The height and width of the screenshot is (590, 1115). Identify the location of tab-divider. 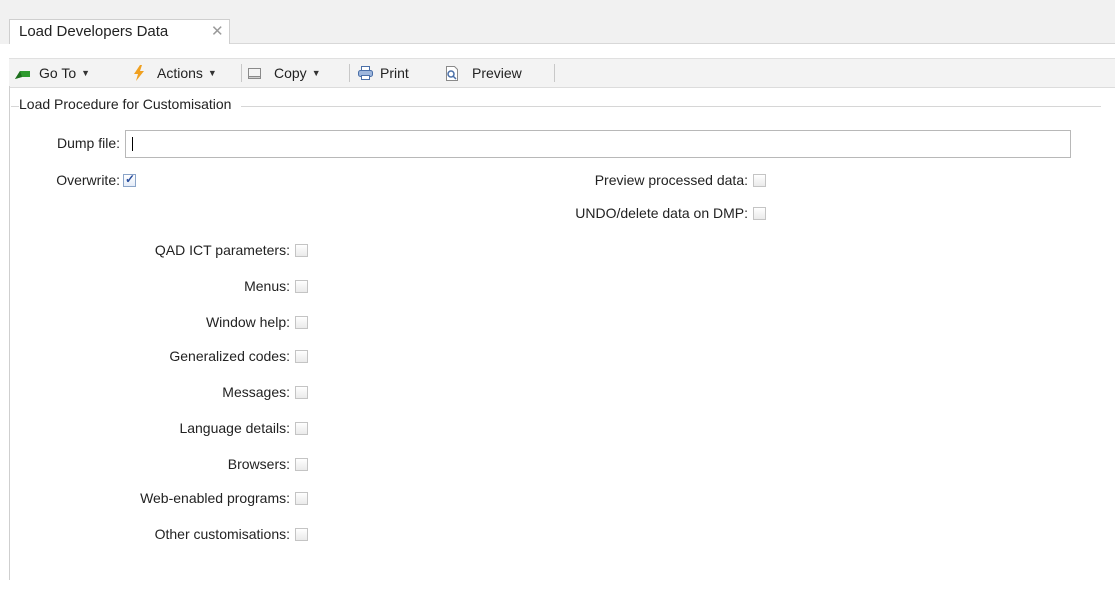
(672, 43).